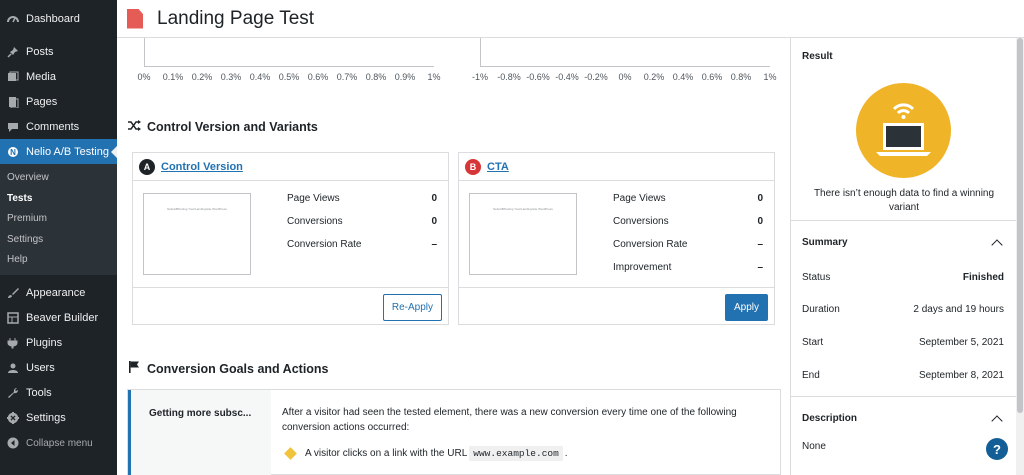  Describe the element at coordinates (983, 277) in the screenshot. I see `summary-value: Finished` at that location.